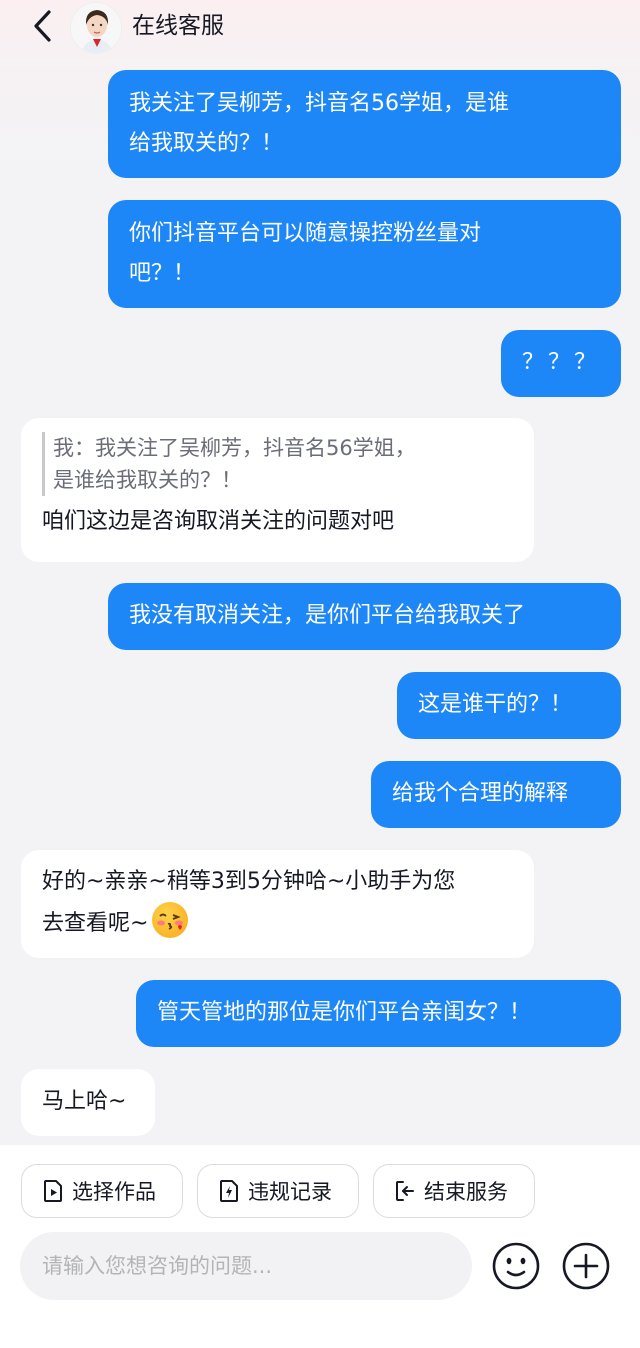  I want to click on violation-record-label: 违规记录, so click(290, 1192).